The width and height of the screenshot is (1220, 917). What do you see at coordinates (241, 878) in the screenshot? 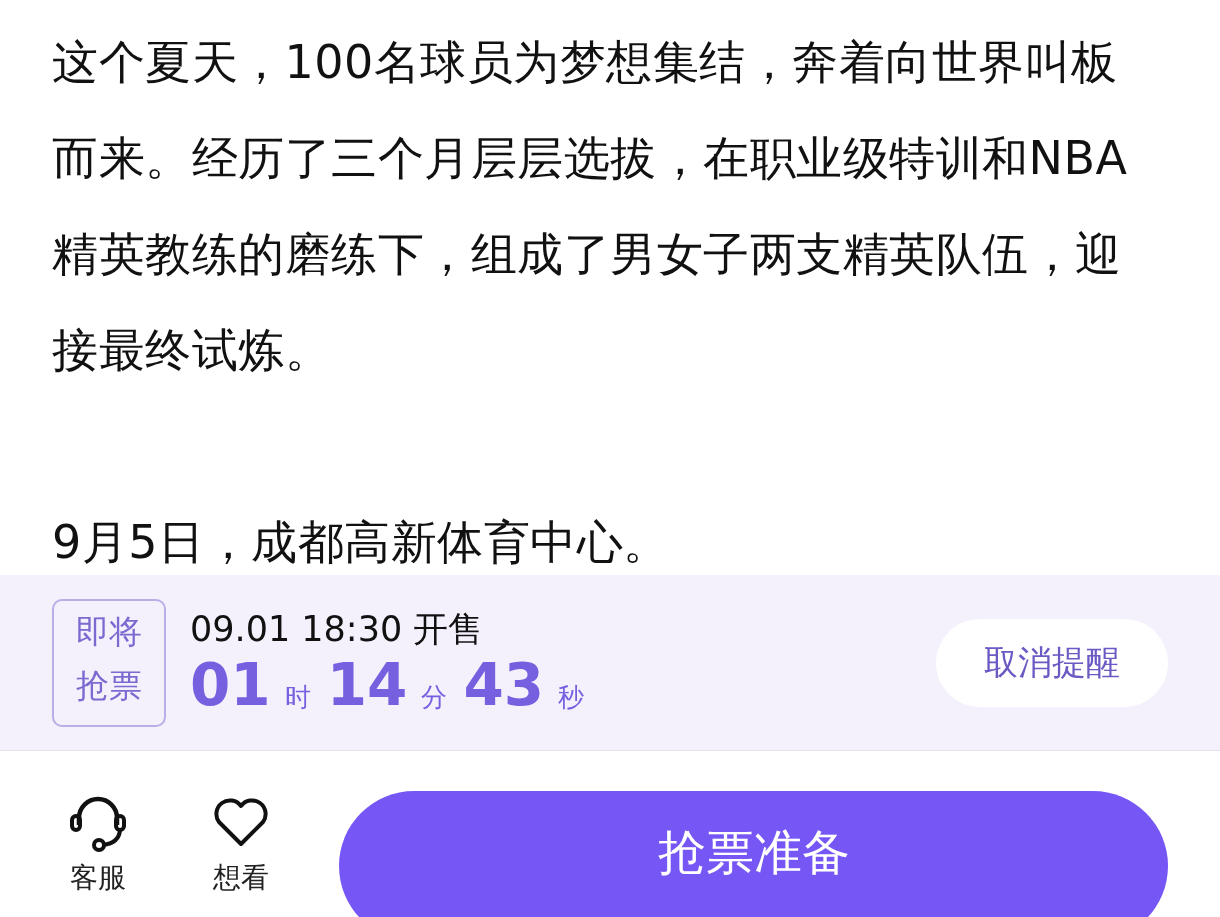
I see `action-label: 想看` at bounding box center [241, 878].